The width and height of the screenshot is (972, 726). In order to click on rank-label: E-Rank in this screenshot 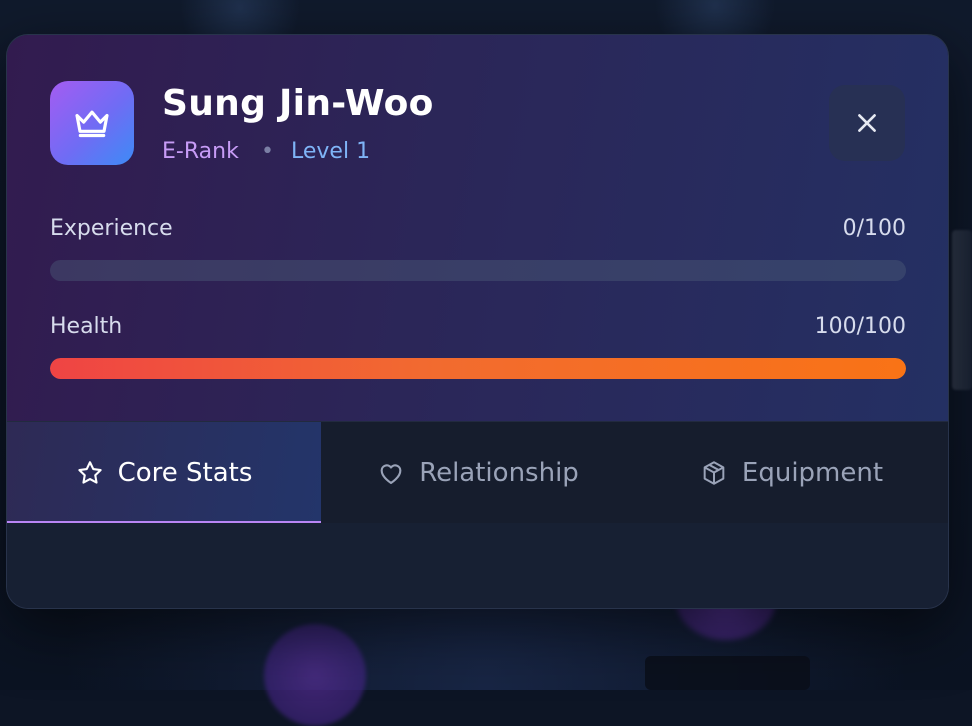, I will do `click(200, 151)`.